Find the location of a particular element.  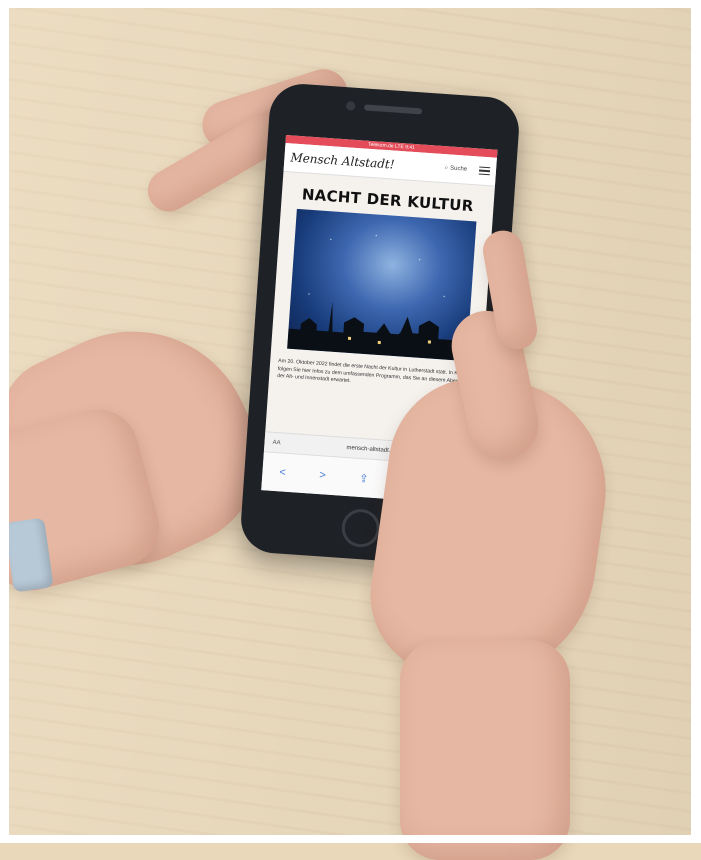

site-logo: Mensch Altstadt! is located at coordinates (342, 160).